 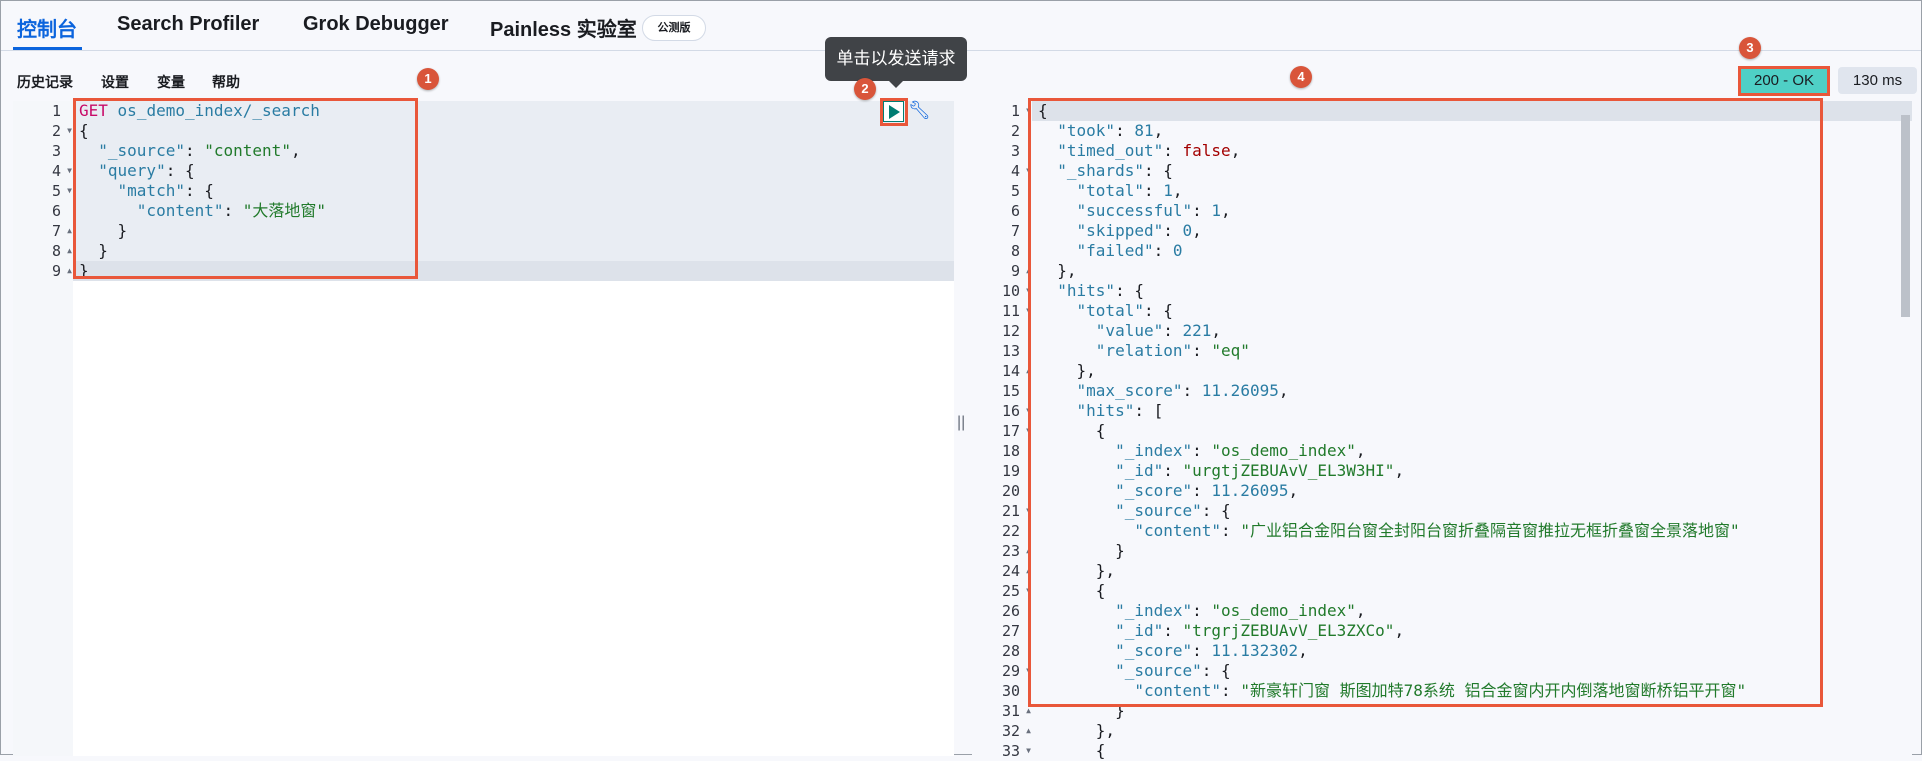 I want to click on code-token: "took", so click(x=1086, y=130).